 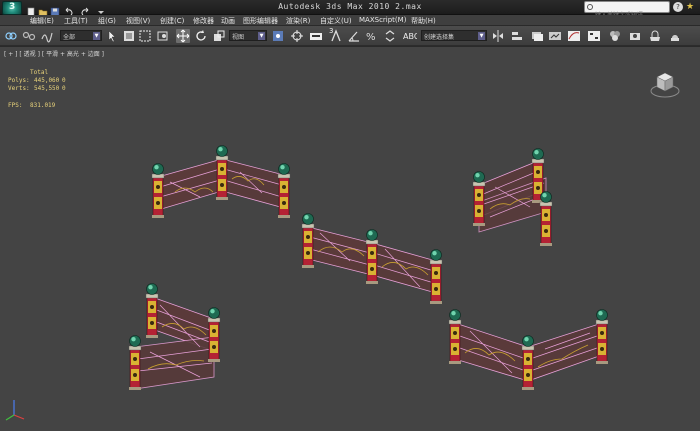 I want to click on render-setup-icon, so click(x=635, y=36).